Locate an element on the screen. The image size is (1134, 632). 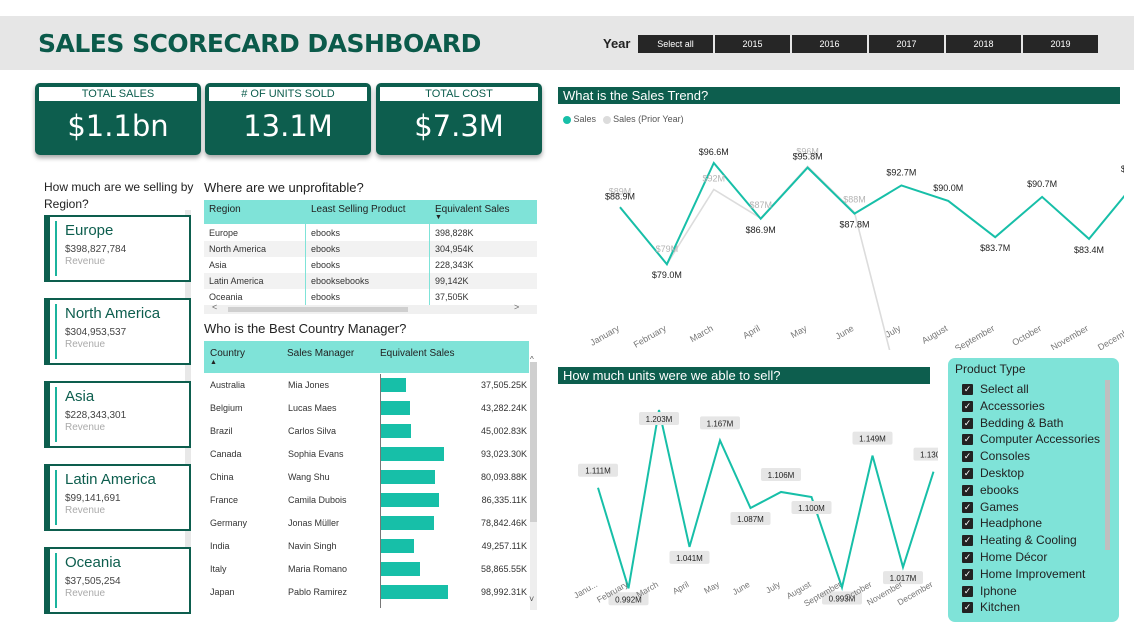
year-2018-button: 2018 is located at coordinates (983, 44).